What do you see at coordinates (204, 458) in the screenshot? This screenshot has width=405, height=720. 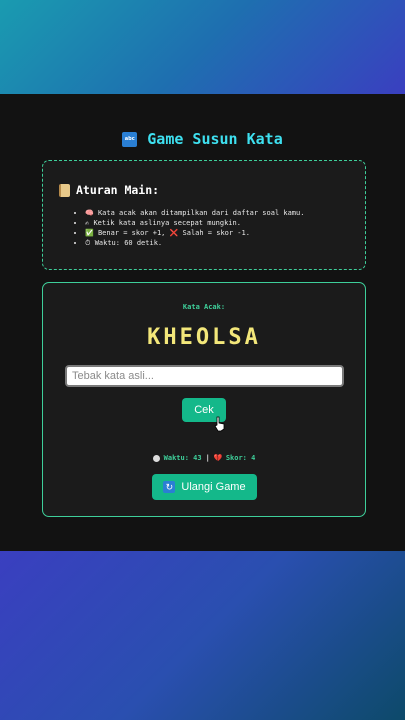 I see `status-bar: Waktu: 43 | 💔 Skor: 4` at bounding box center [204, 458].